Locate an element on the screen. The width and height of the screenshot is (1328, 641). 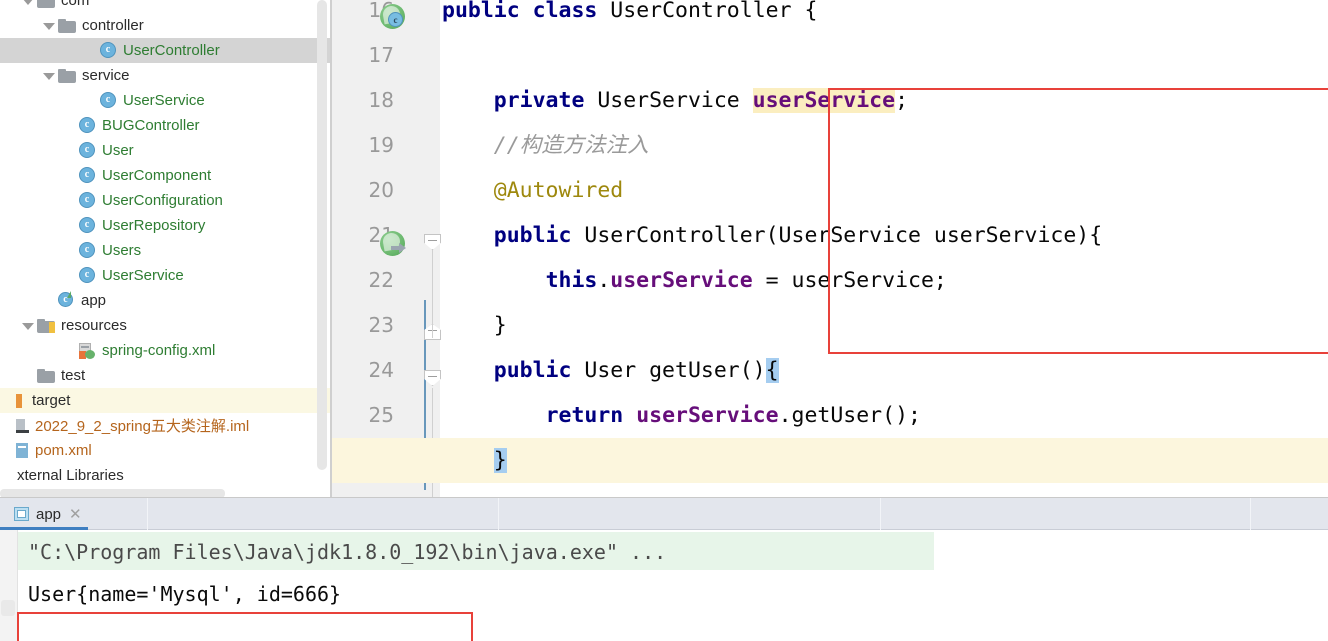
tree-item-spring-config-xml: spring-config.xml is located at coordinates (165, 350).